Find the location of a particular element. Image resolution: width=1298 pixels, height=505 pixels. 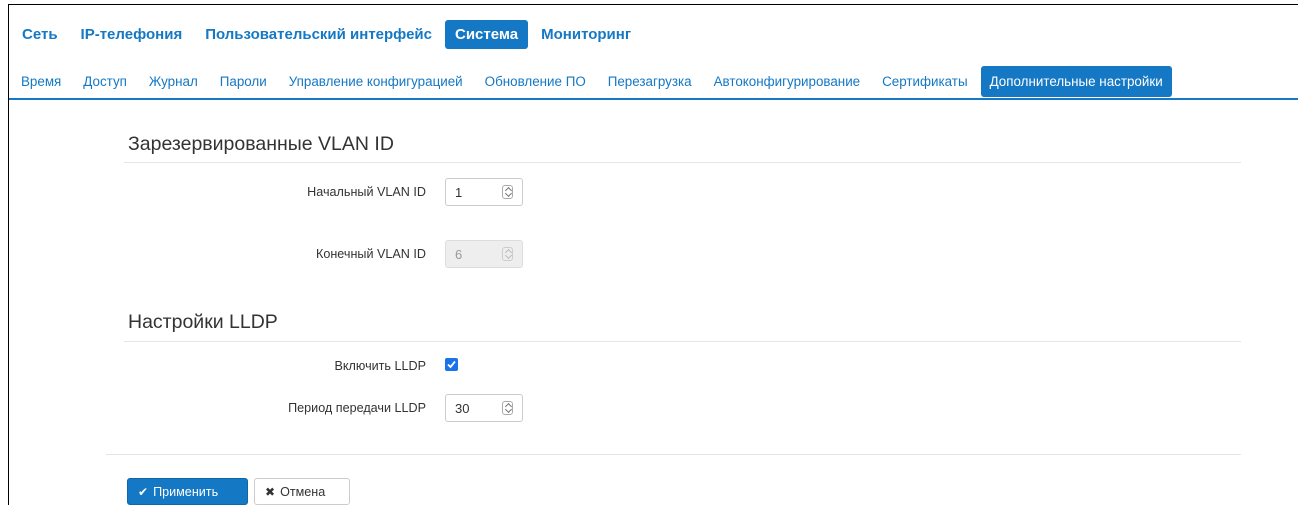

sub-nav-firmware-update: Обновление ПО is located at coordinates (535, 81).